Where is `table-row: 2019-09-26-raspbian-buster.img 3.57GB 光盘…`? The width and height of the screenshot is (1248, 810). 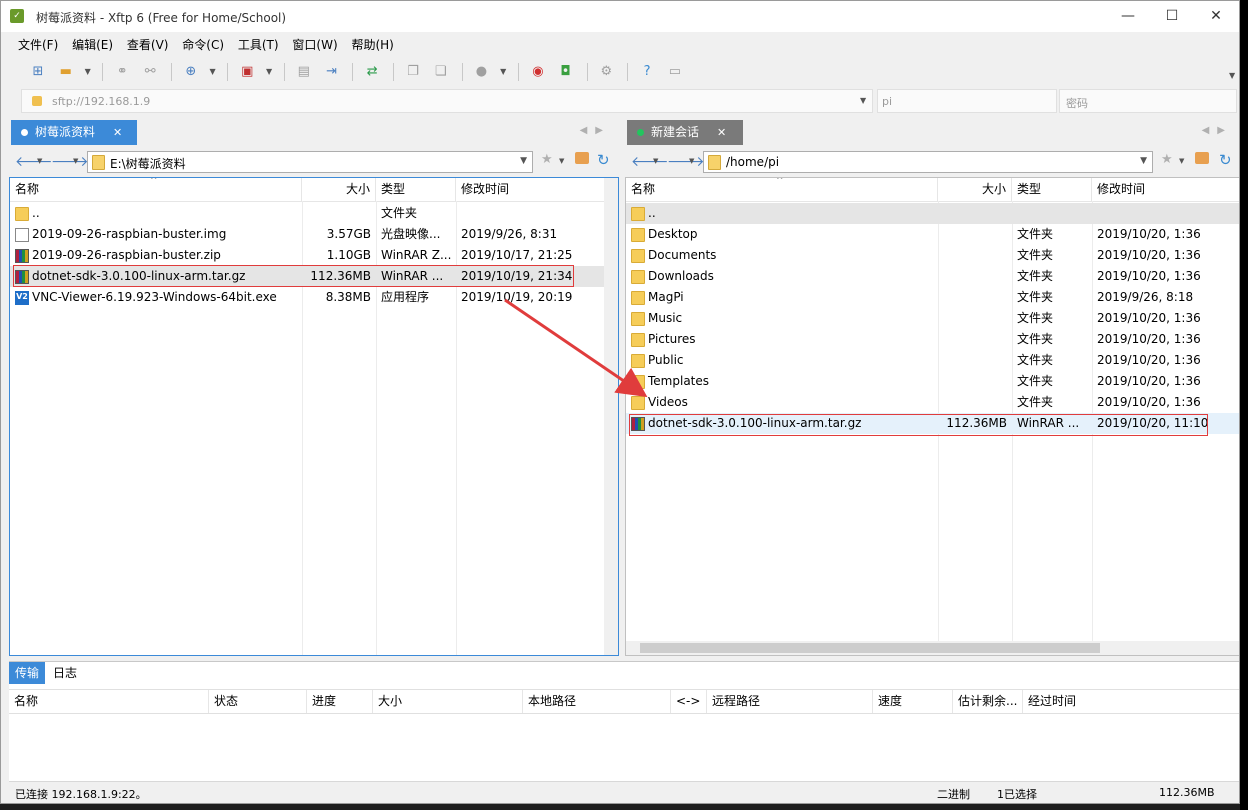
table-row: 2019-09-26-raspbian-buster.img 3.57GB 光盘… is located at coordinates (314, 234).